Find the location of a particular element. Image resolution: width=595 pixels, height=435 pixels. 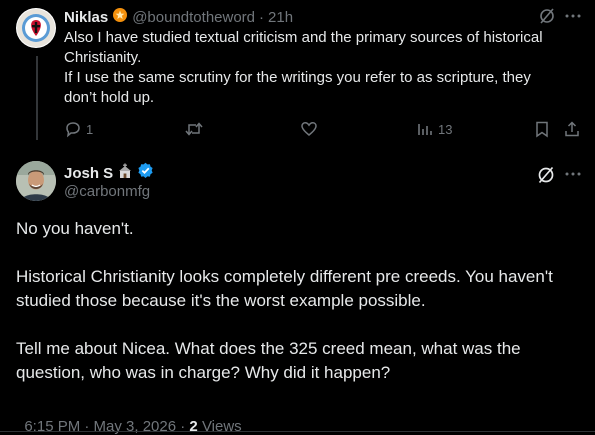

post-meta: 6:15 PM · May 3, 2026 · 2 Views is located at coordinates (129, 418).